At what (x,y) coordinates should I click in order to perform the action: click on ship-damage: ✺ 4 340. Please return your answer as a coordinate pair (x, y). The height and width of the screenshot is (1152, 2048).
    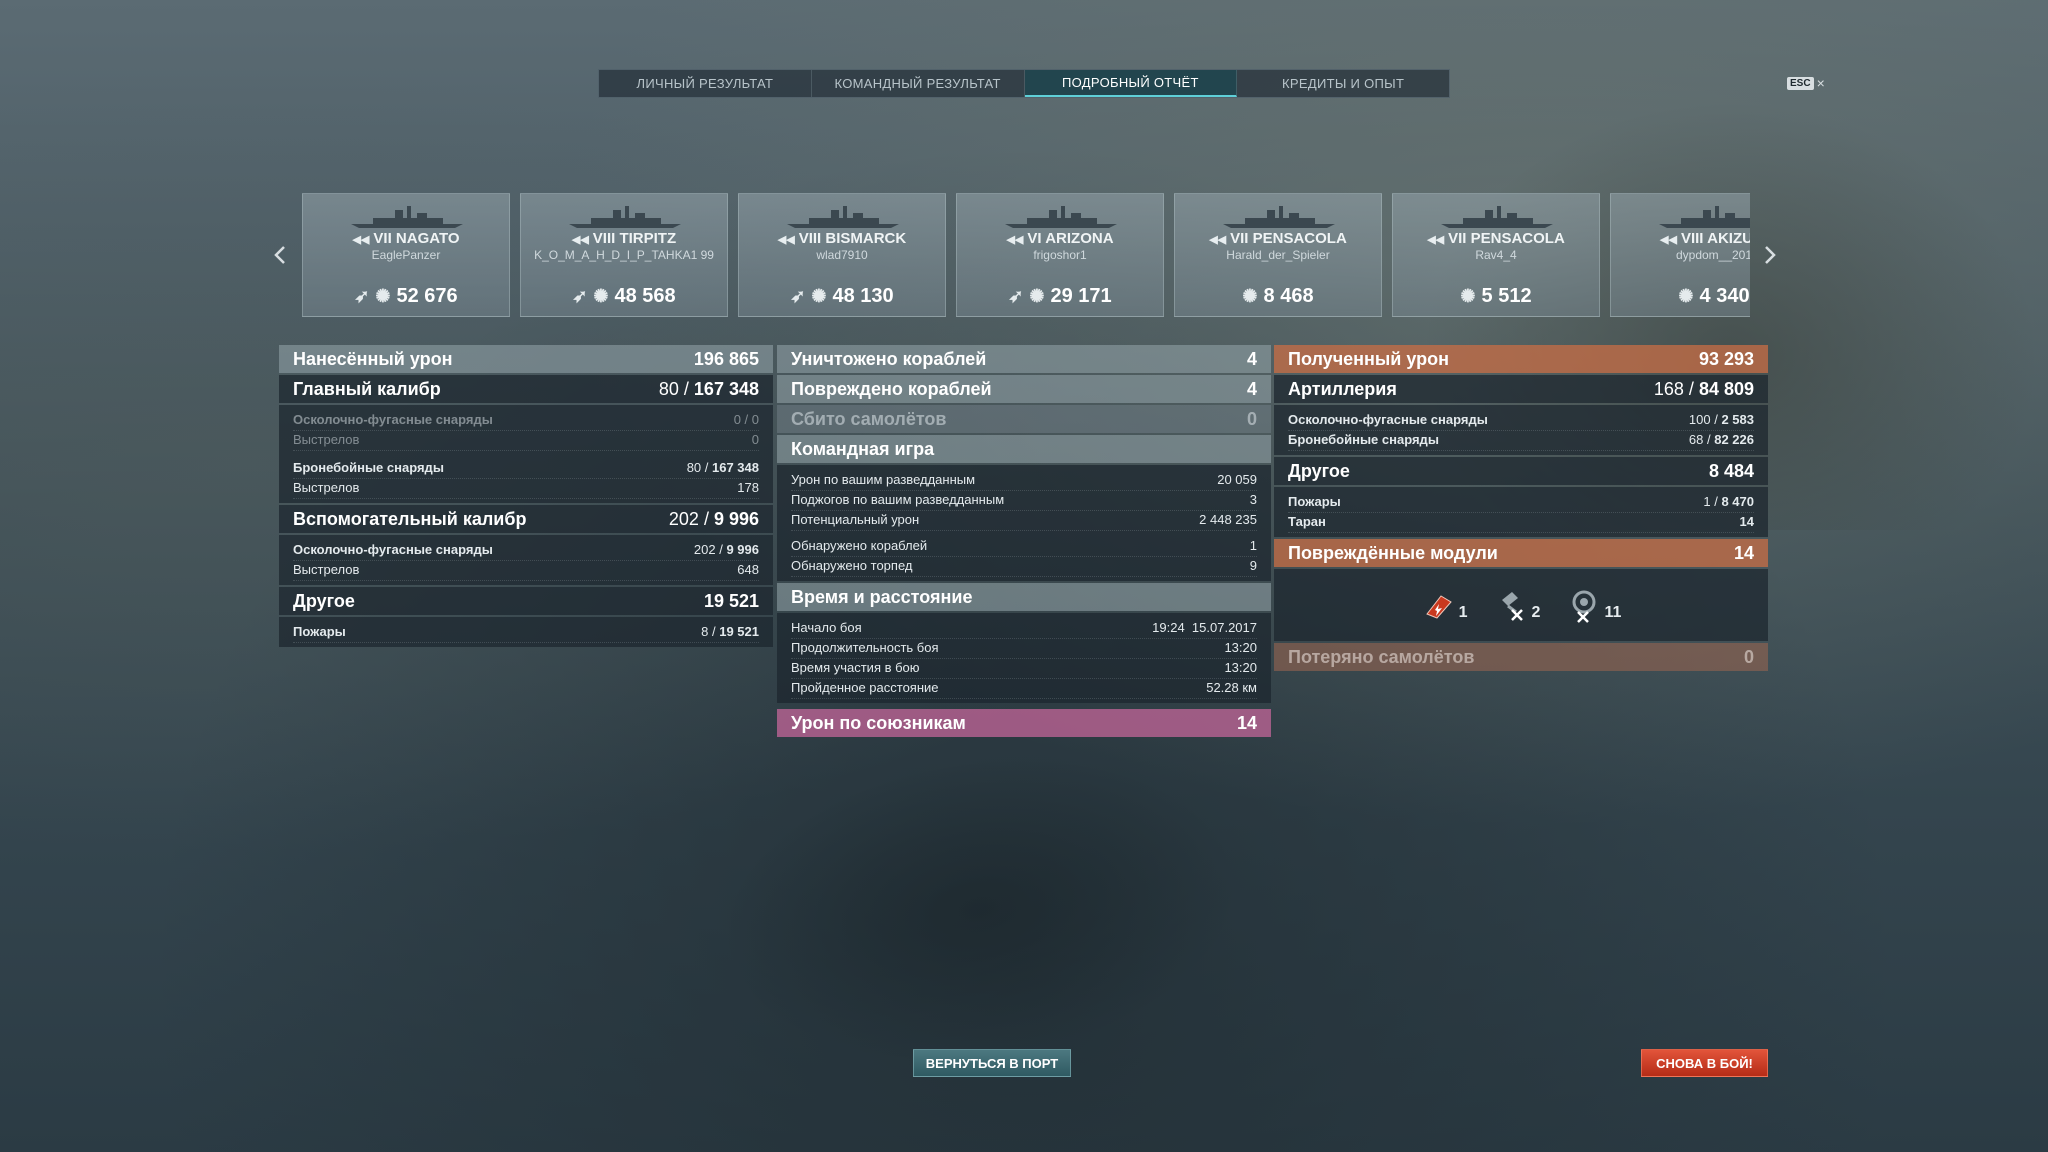
    Looking at the image, I should click on (1714, 296).